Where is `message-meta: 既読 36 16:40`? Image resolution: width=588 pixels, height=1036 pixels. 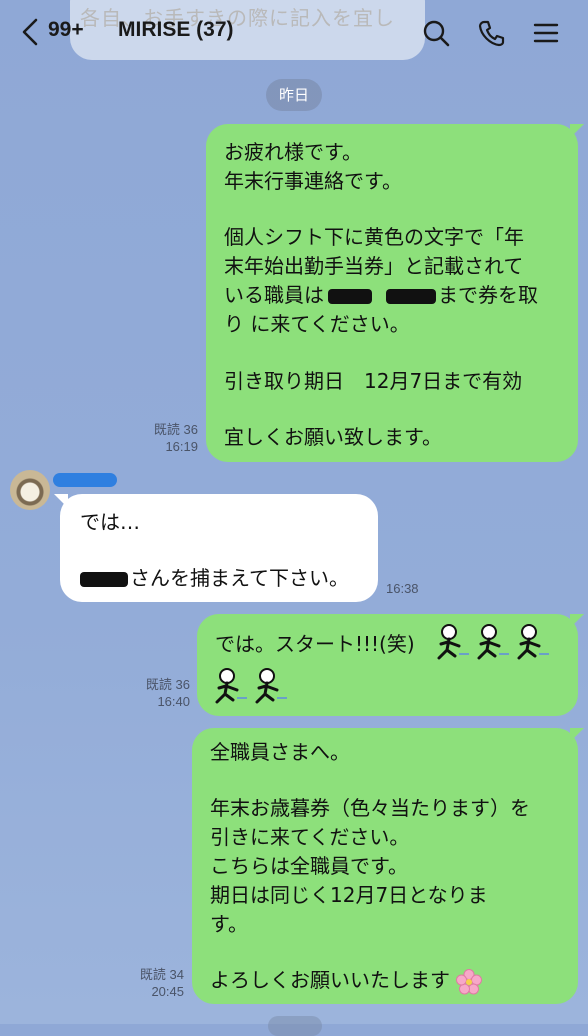
message-meta: 既読 36 16:40 is located at coordinates (160, 693).